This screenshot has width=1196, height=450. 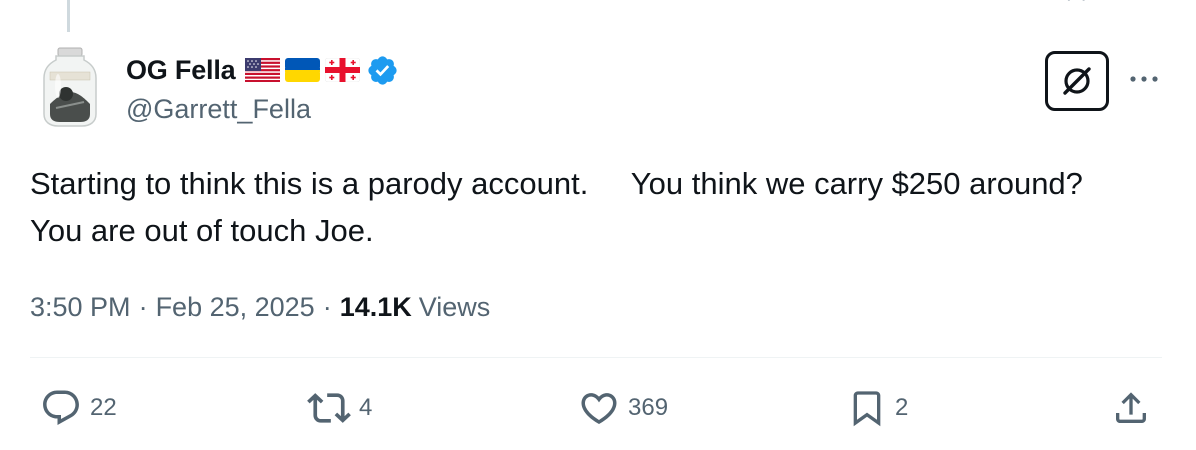 I want to click on reply-count: 22, so click(x=103, y=407).